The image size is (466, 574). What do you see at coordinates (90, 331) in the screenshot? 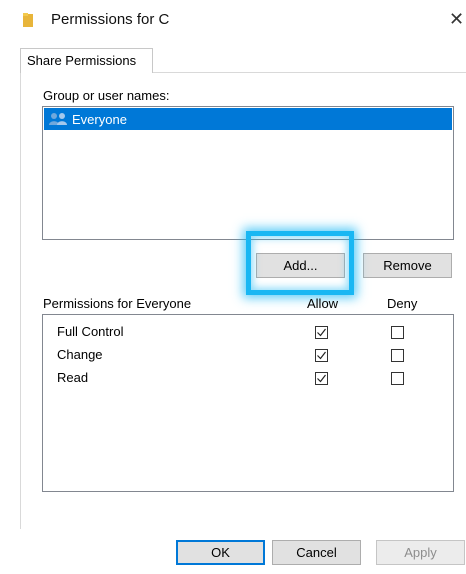
I see `perm-row-label: Full Control` at bounding box center [90, 331].